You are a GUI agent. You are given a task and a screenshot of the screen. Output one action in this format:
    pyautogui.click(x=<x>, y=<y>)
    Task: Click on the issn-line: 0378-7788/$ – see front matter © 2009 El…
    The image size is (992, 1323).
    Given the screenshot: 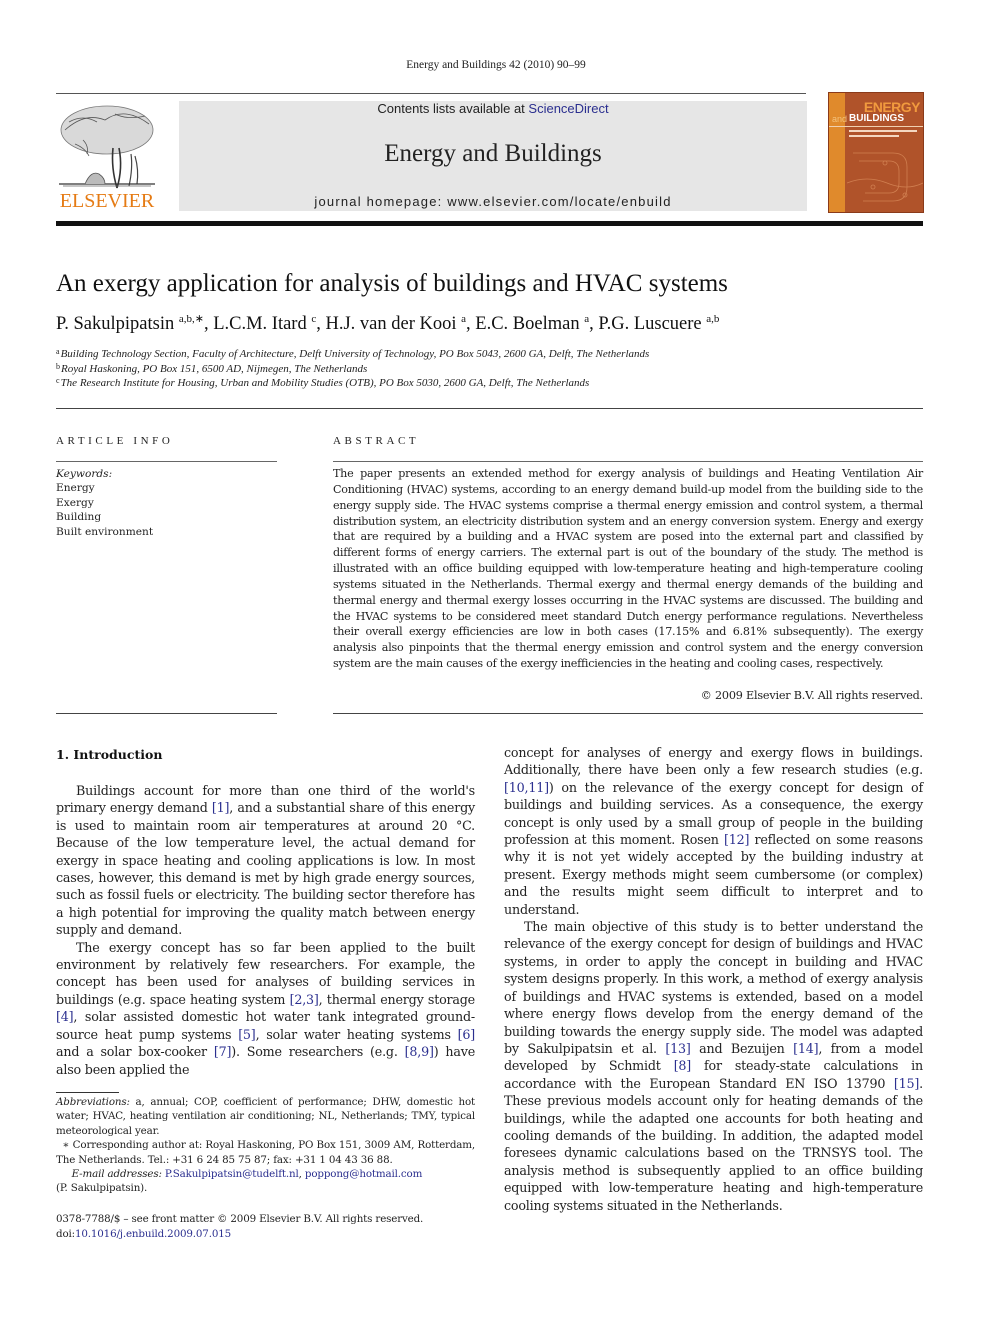 What is the action you would take?
    pyautogui.click(x=240, y=1219)
    